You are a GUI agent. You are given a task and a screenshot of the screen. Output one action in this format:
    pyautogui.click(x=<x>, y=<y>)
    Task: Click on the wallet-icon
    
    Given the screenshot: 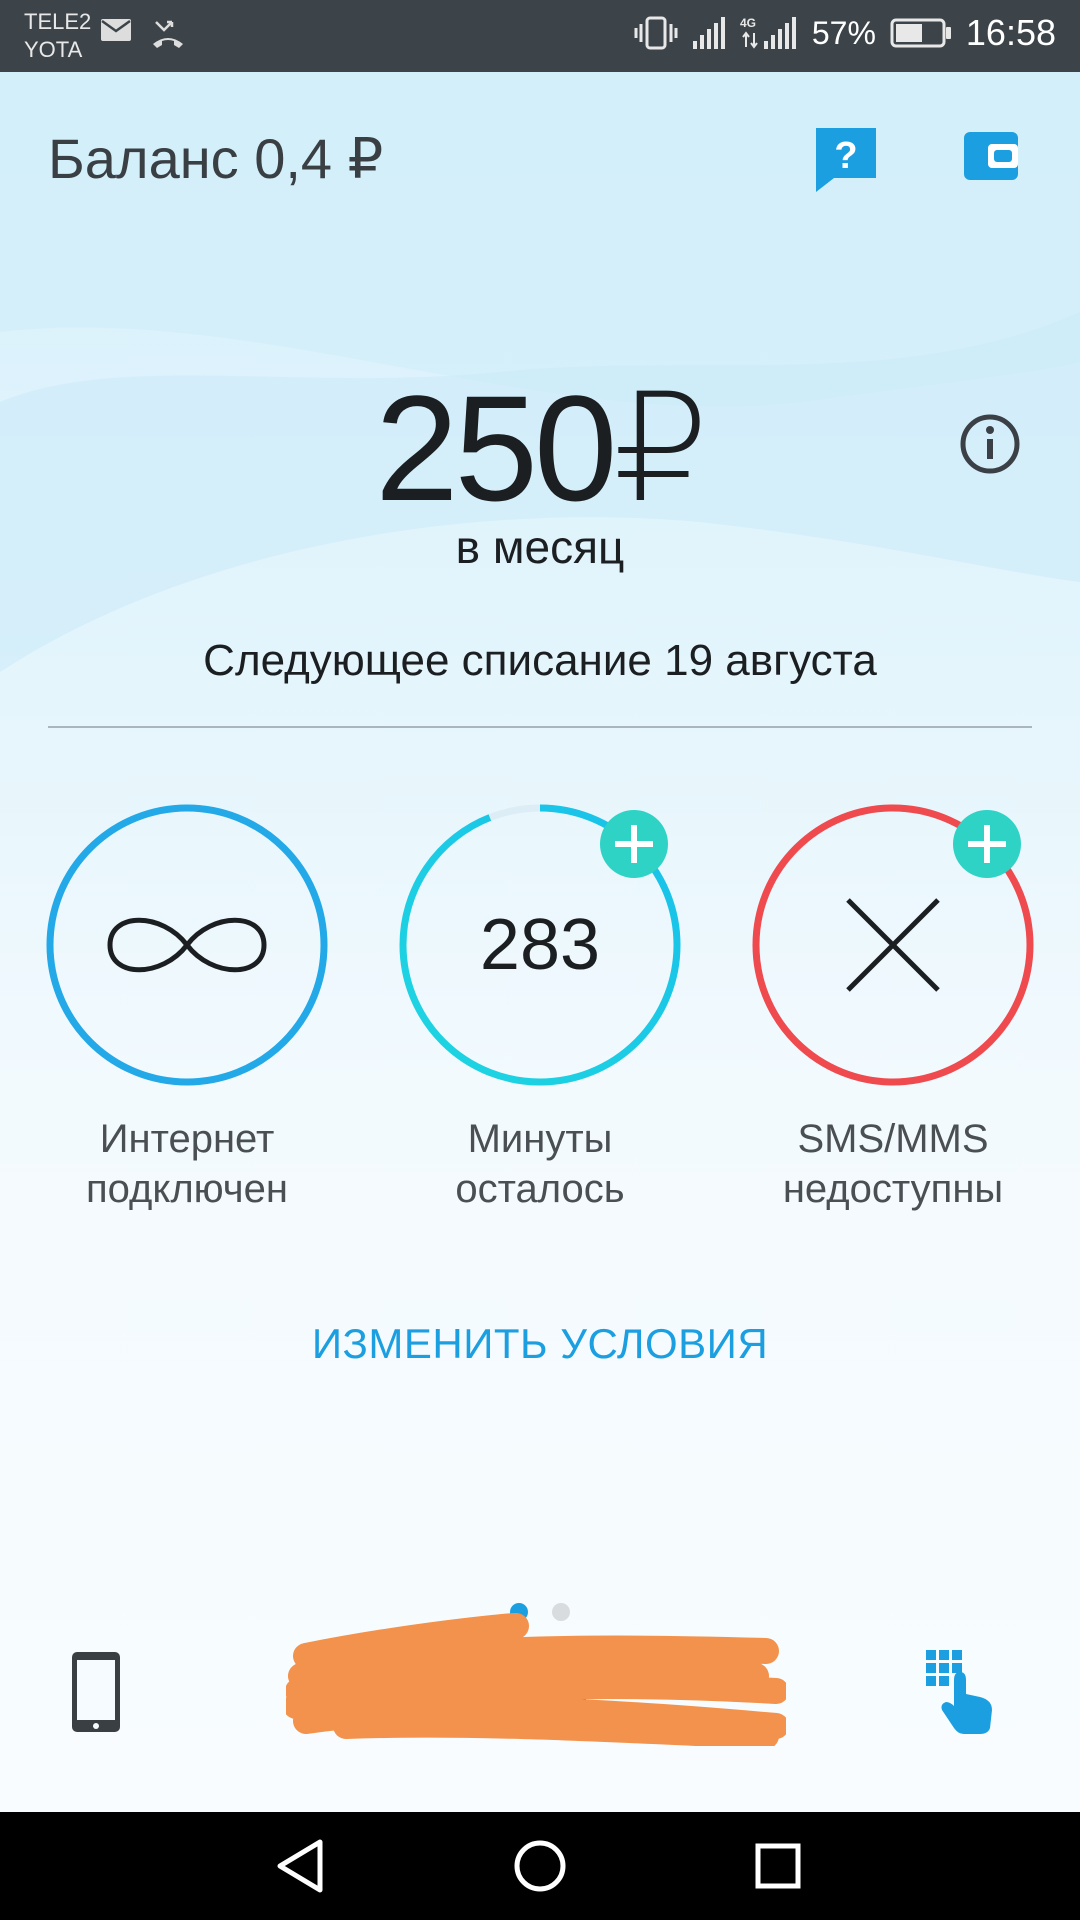 What is the action you would take?
    pyautogui.click(x=991, y=156)
    